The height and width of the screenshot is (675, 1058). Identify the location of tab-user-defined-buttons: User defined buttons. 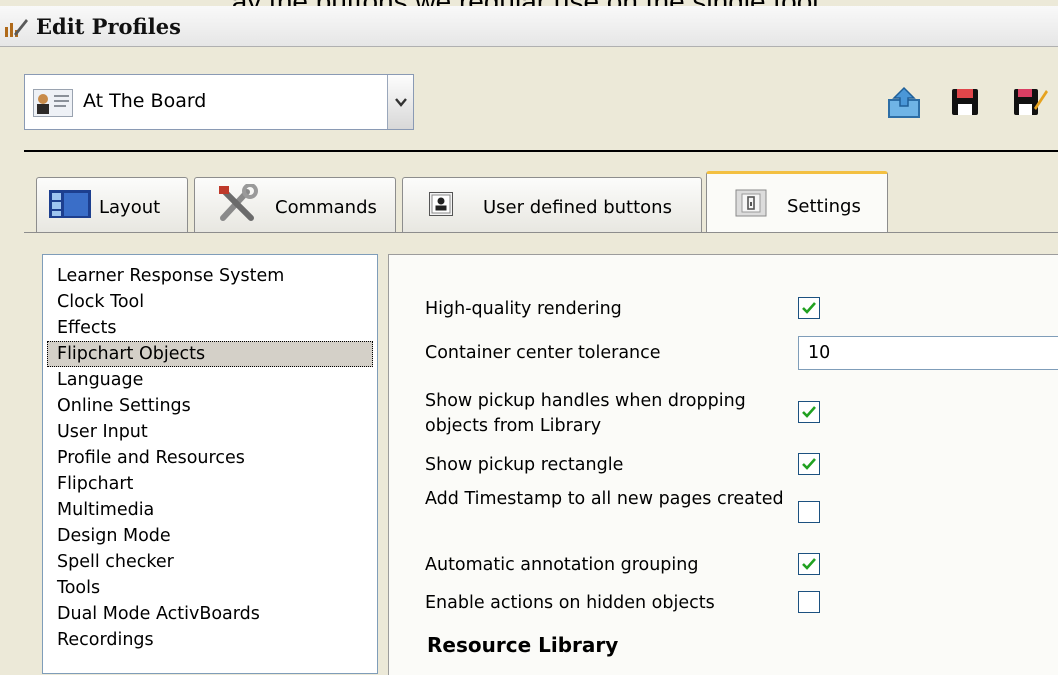
(552, 204).